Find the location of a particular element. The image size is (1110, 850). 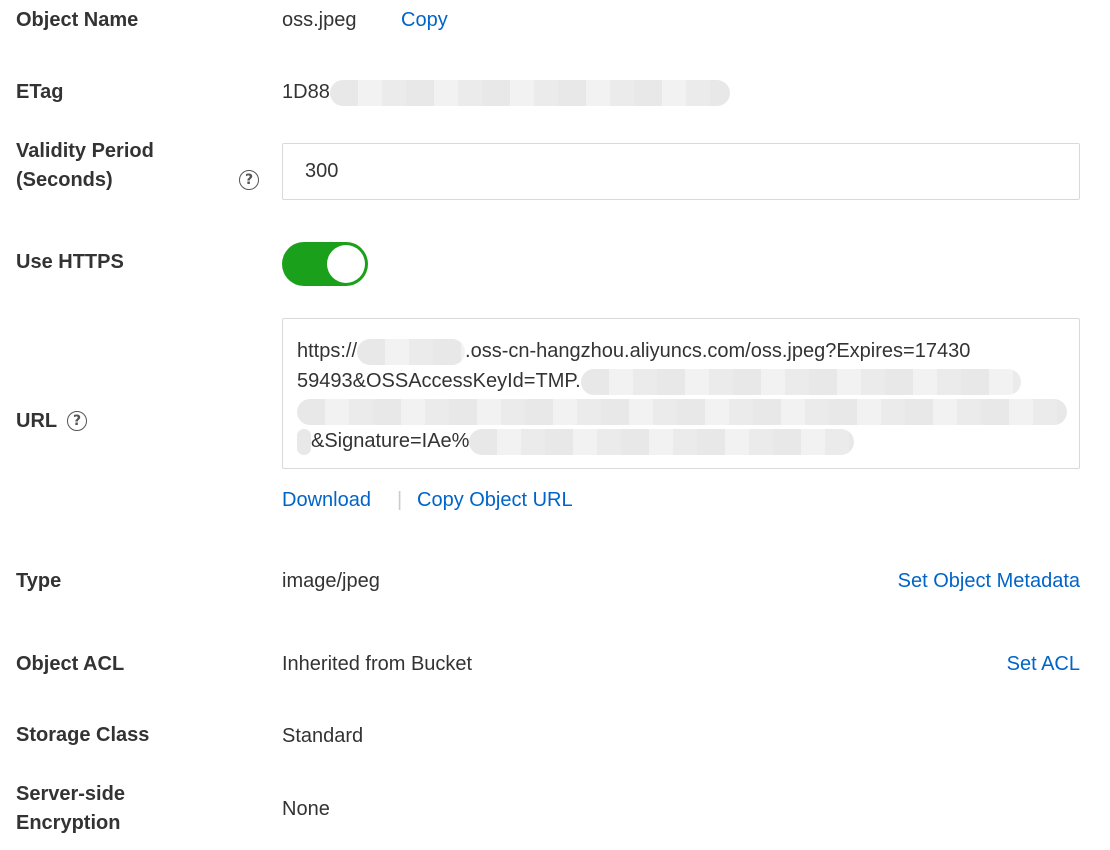

object-name-label: Object Name is located at coordinates (77, 20).